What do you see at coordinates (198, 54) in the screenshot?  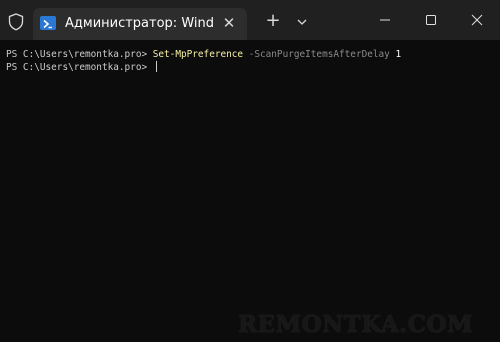 I see `command: Set-MpPreference` at bounding box center [198, 54].